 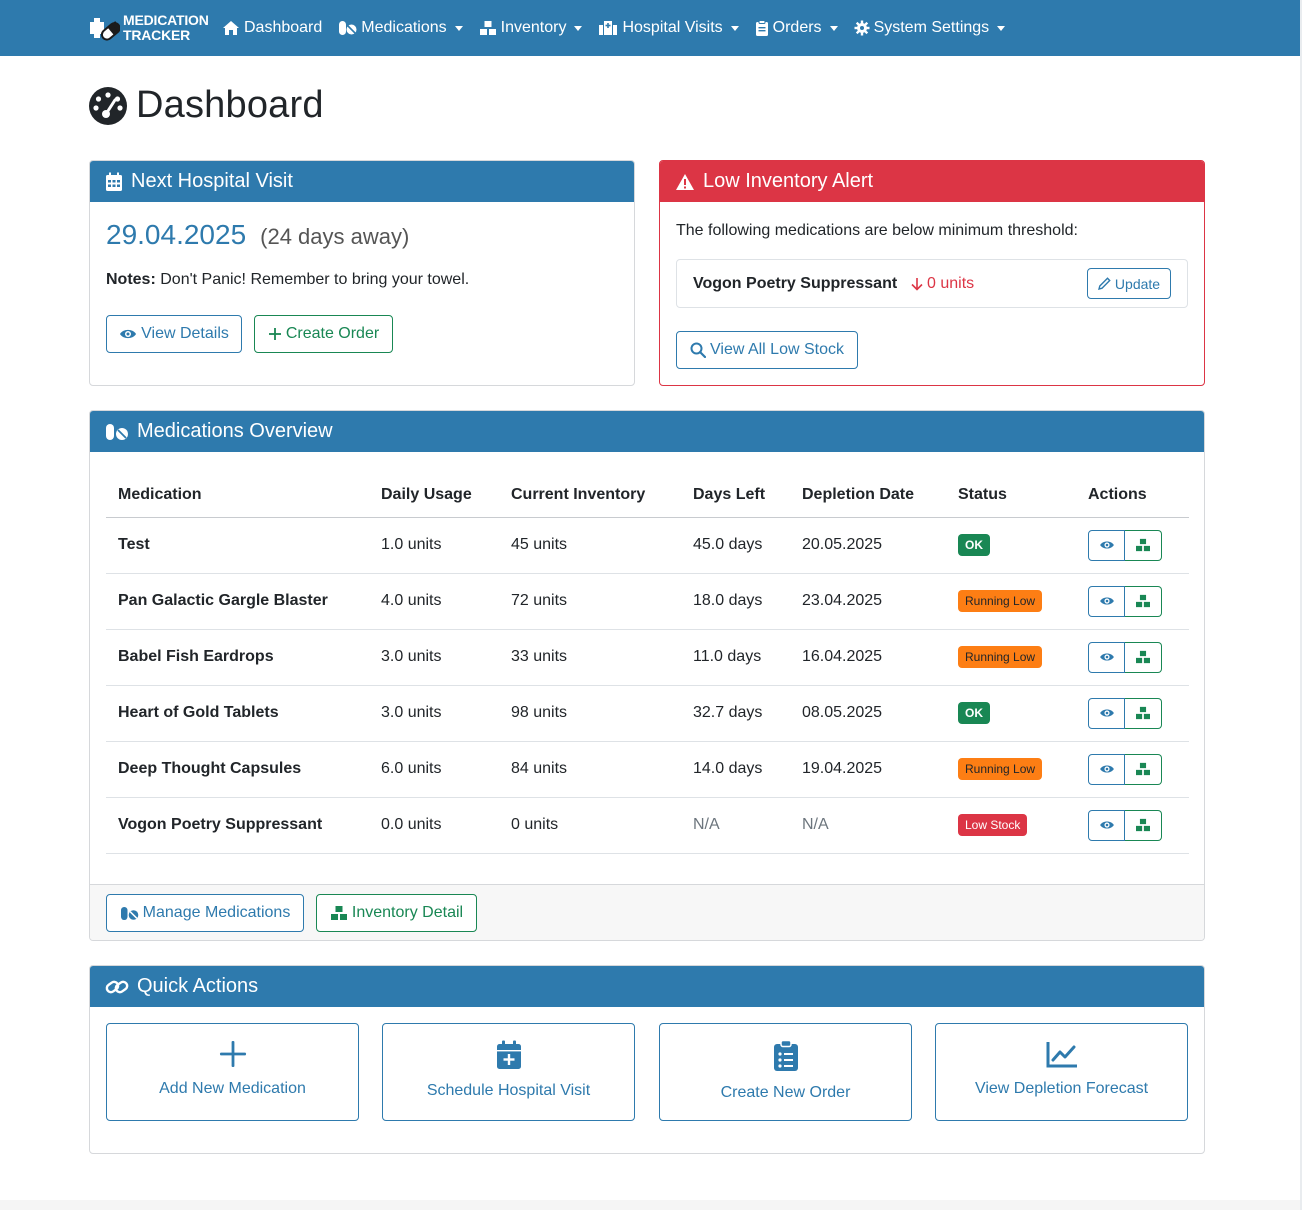 What do you see at coordinates (230, 105) in the screenshot?
I see `page-title: Dashboard` at bounding box center [230, 105].